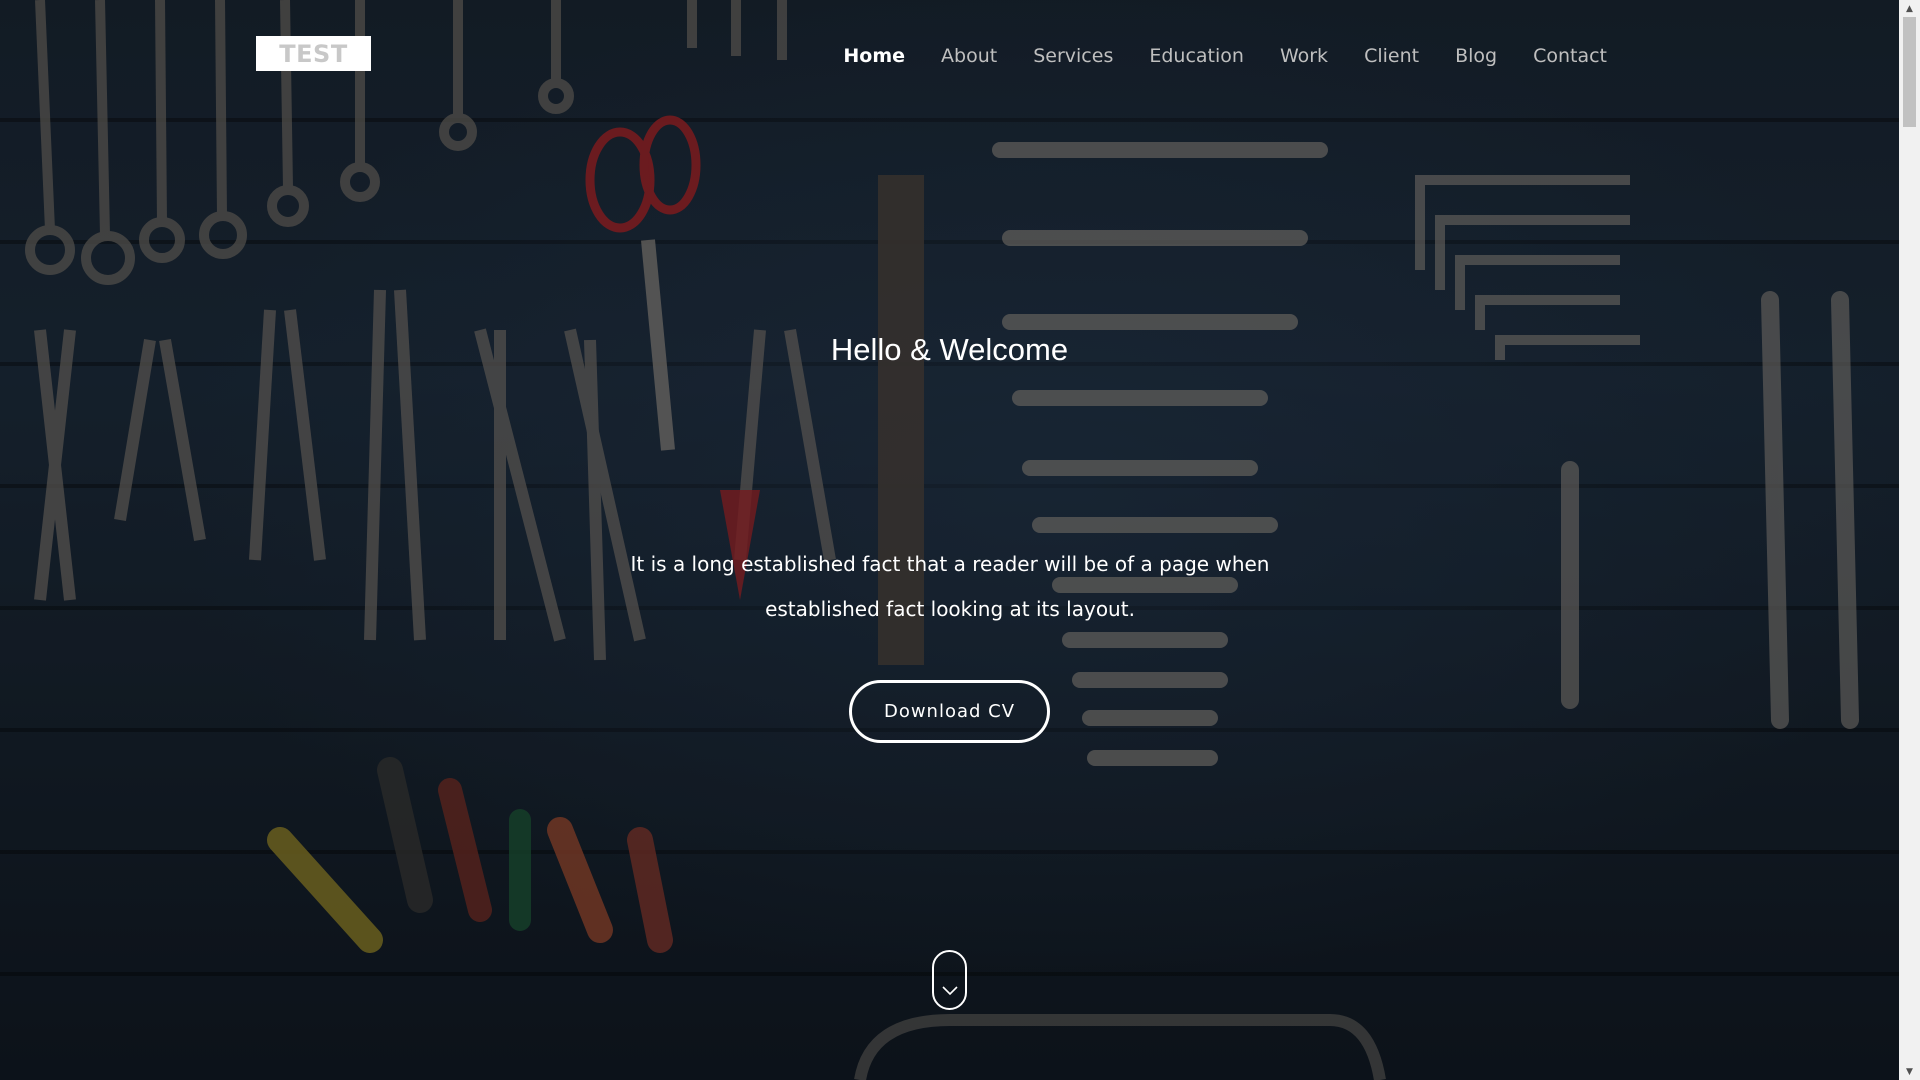  I want to click on nav-about: About, so click(969, 56).